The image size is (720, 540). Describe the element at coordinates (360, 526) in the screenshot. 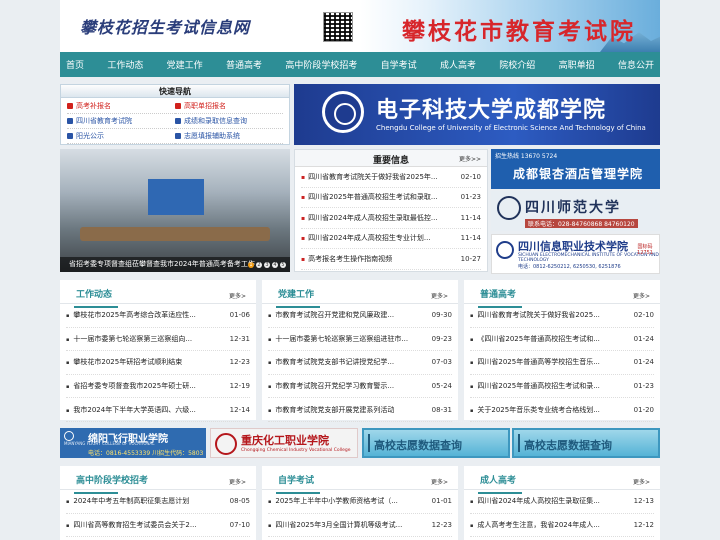

I see `list-item: 四川省2025年3月全国计算机等级考试...12-23` at that location.